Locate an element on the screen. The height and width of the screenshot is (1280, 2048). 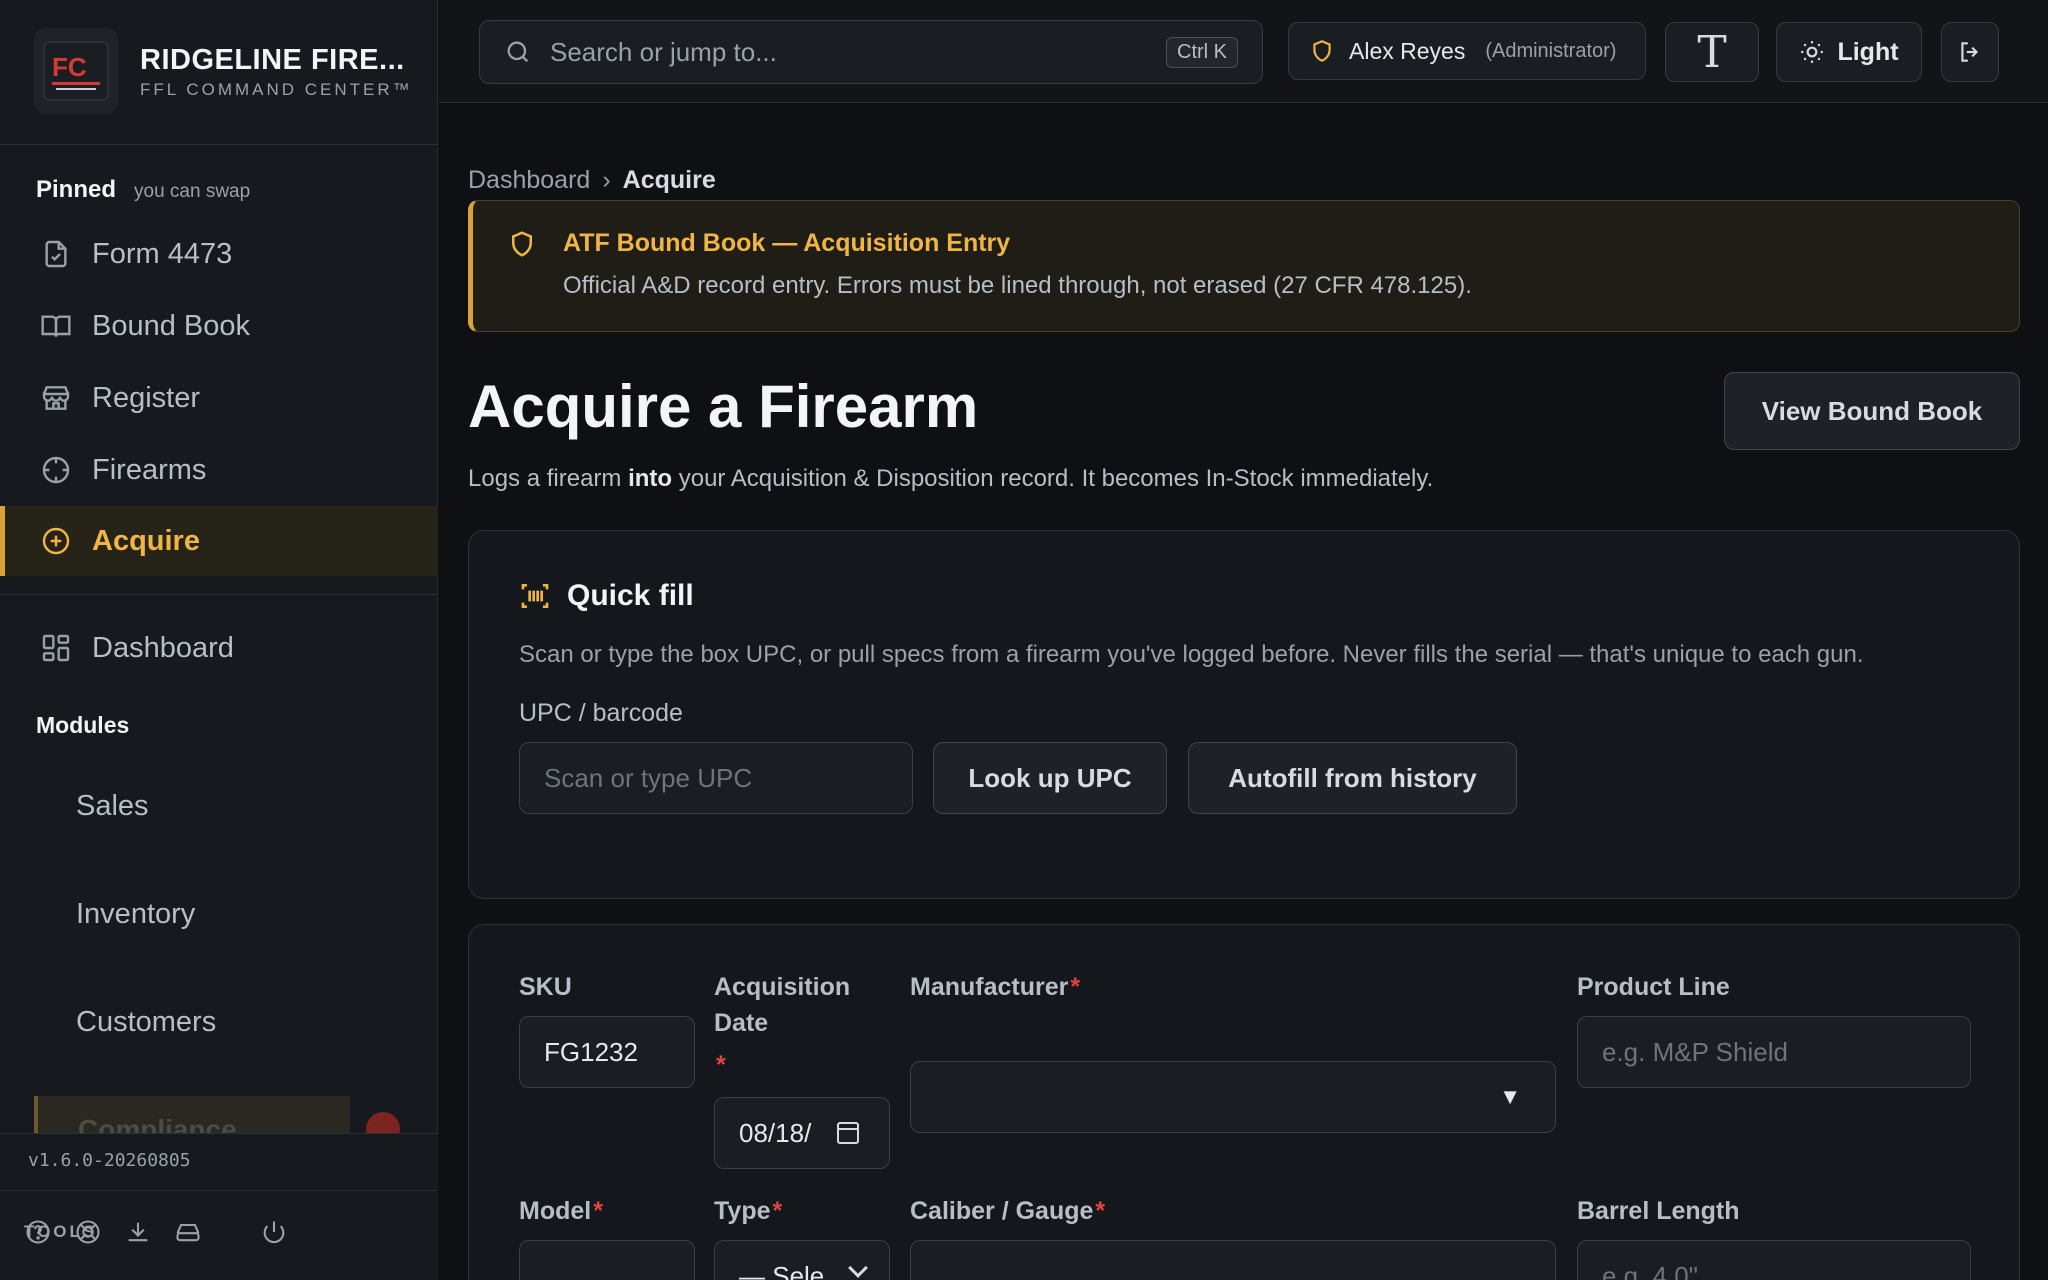
barcode-scan-icon is located at coordinates (535, 596).